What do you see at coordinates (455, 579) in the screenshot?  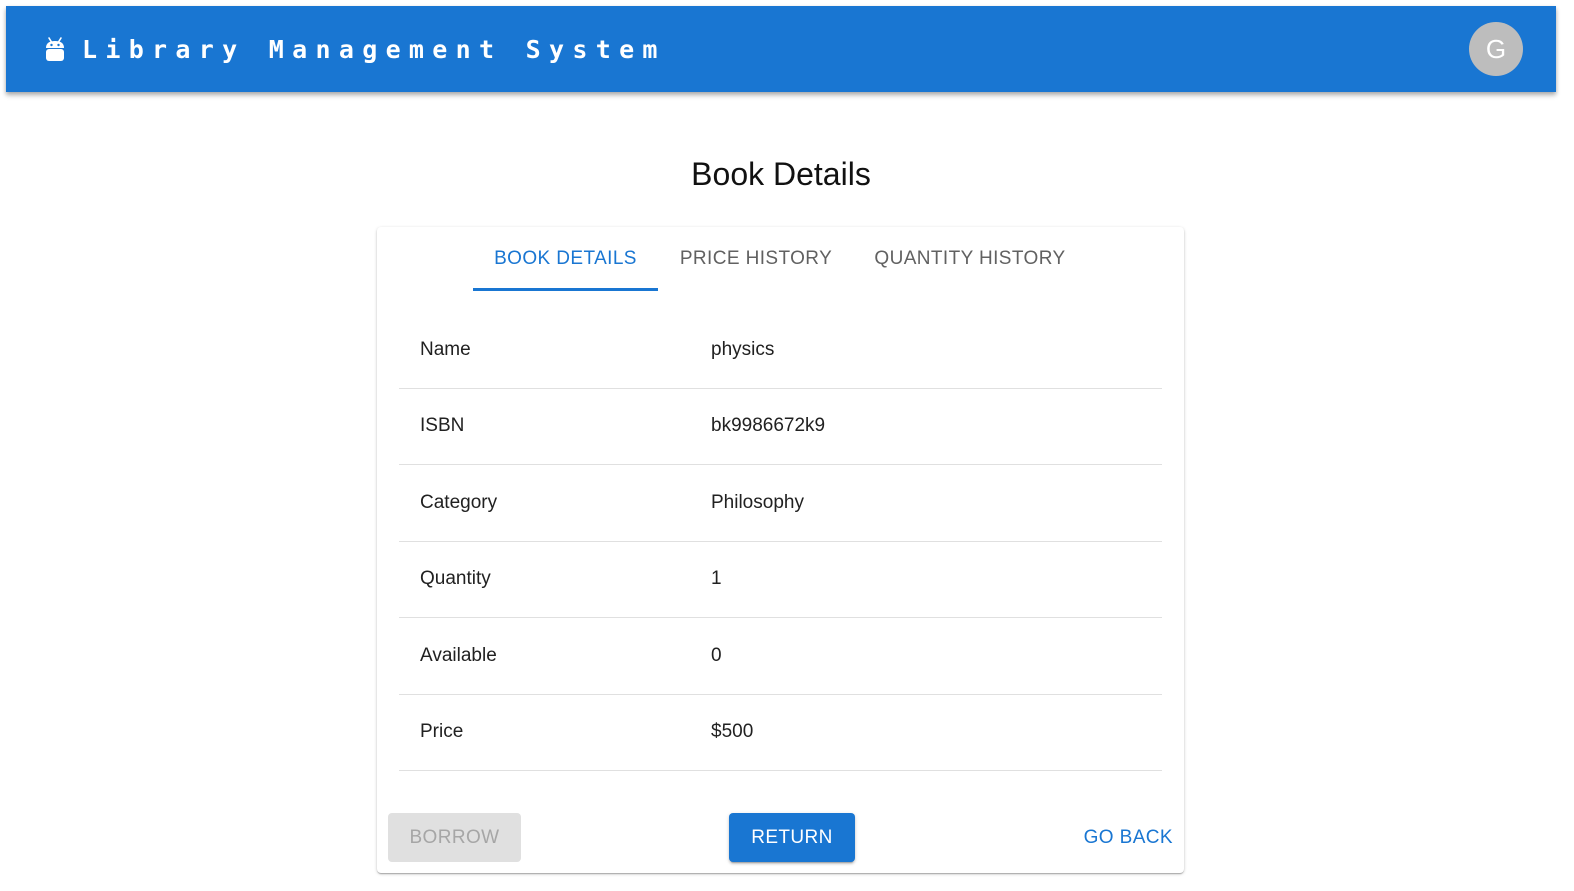 I see `row-label: Quantity` at bounding box center [455, 579].